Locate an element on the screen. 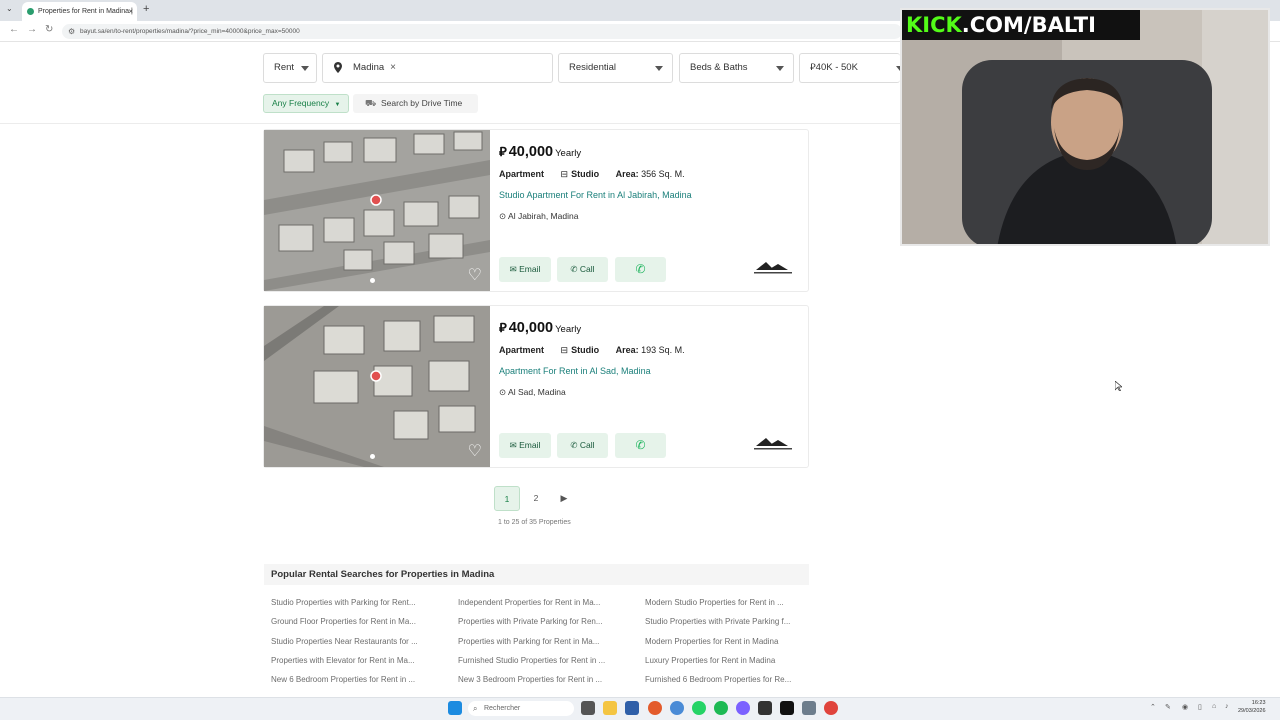  new-tab-icon: + is located at coordinates (146, 9).